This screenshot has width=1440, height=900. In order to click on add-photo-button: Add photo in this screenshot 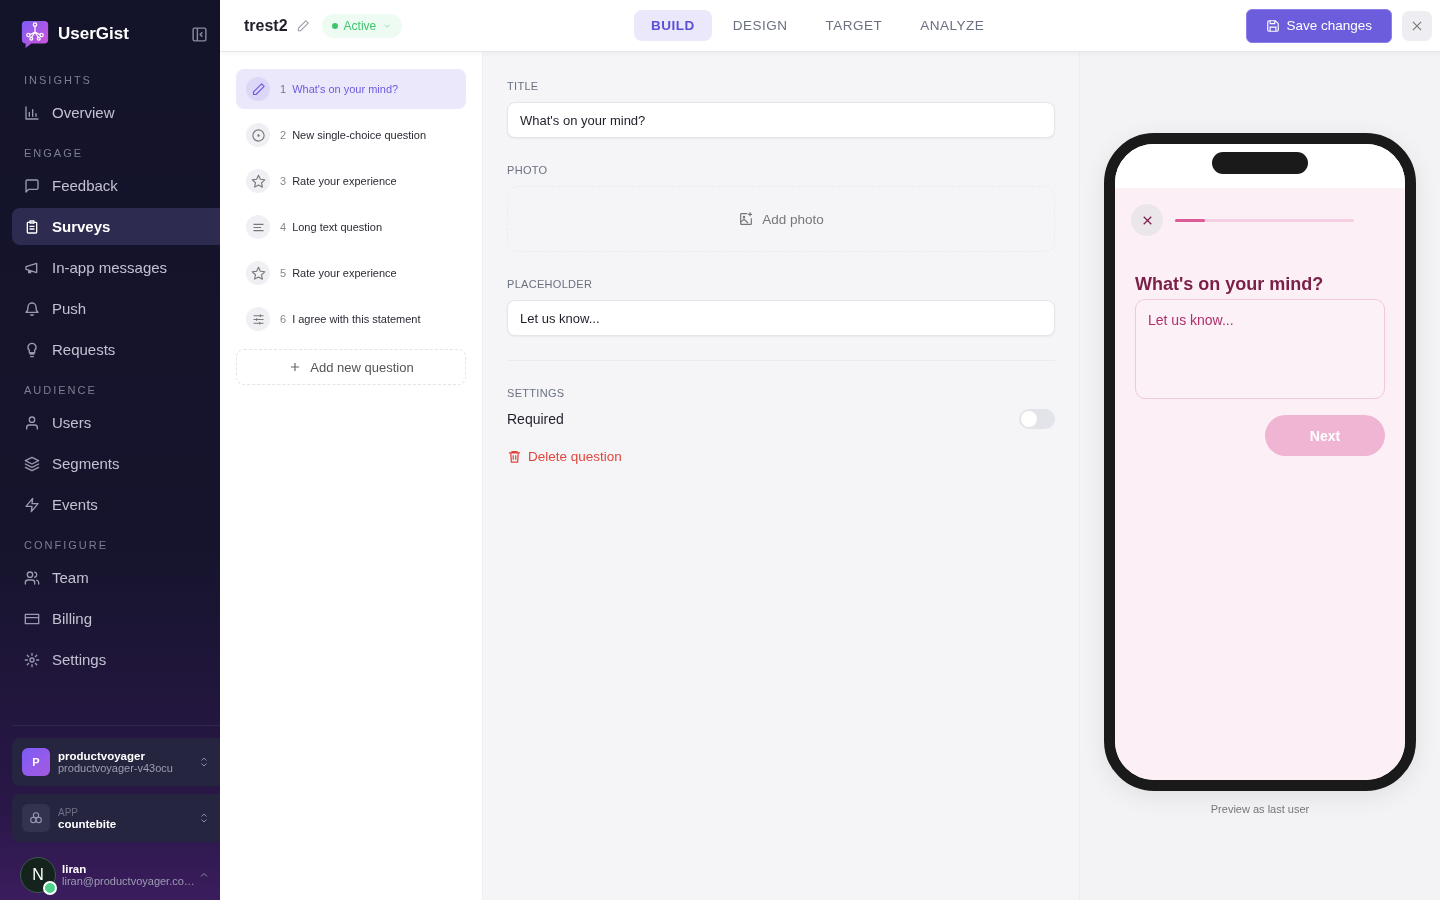, I will do `click(781, 219)`.